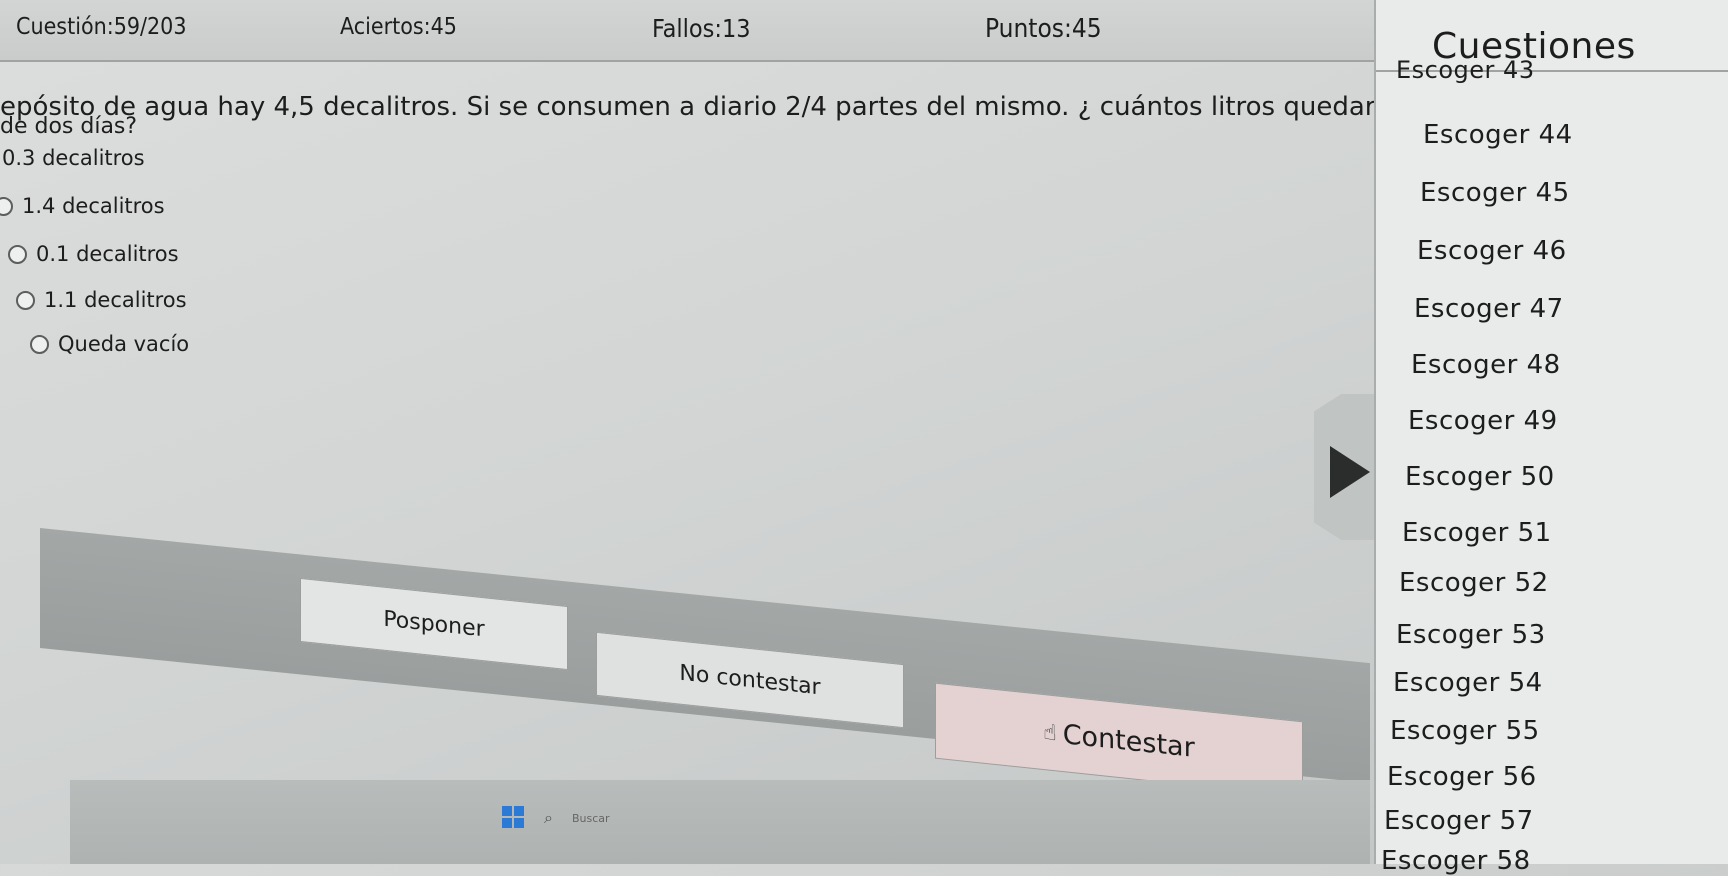 The height and width of the screenshot is (876, 1728). What do you see at coordinates (107, 254) in the screenshot?
I see `answer-option-label: 0.1 decalitros` at bounding box center [107, 254].